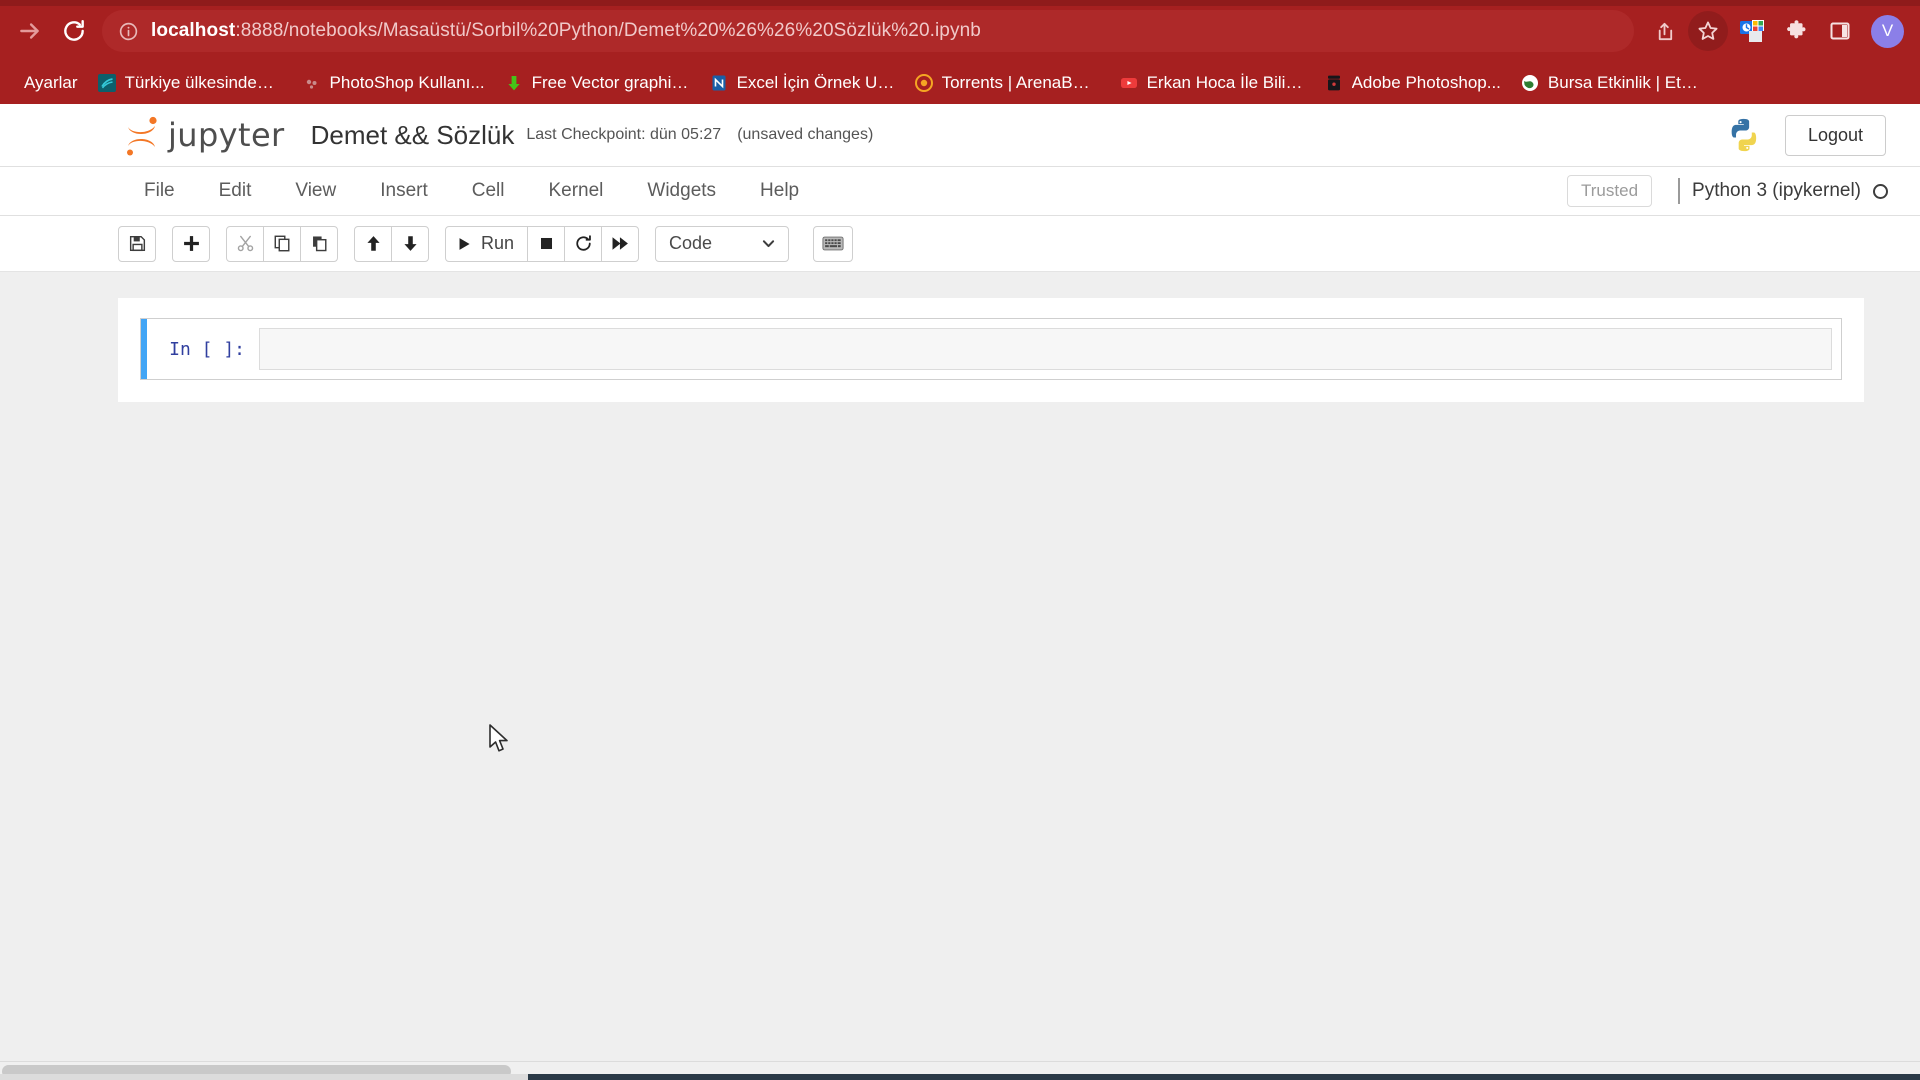 The height and width of the screenshot is (1080, 1920). Describe the element at coordinates (159, 191) in the screenshot. I see `menu-file: File` at that location.